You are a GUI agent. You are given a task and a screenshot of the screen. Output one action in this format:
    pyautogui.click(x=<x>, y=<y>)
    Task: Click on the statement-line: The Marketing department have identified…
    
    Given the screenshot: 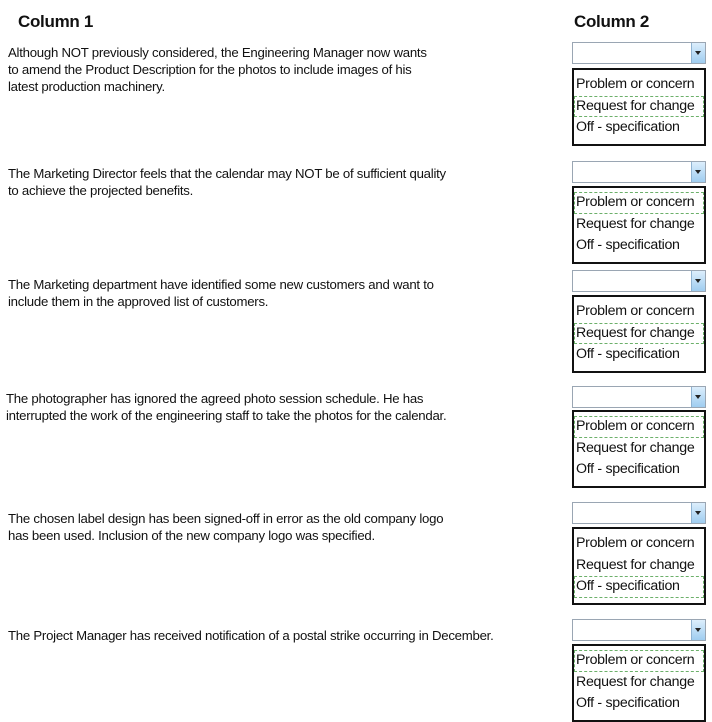 What is the action you would take?
    pyautogui.click(x=221, y=284)
    